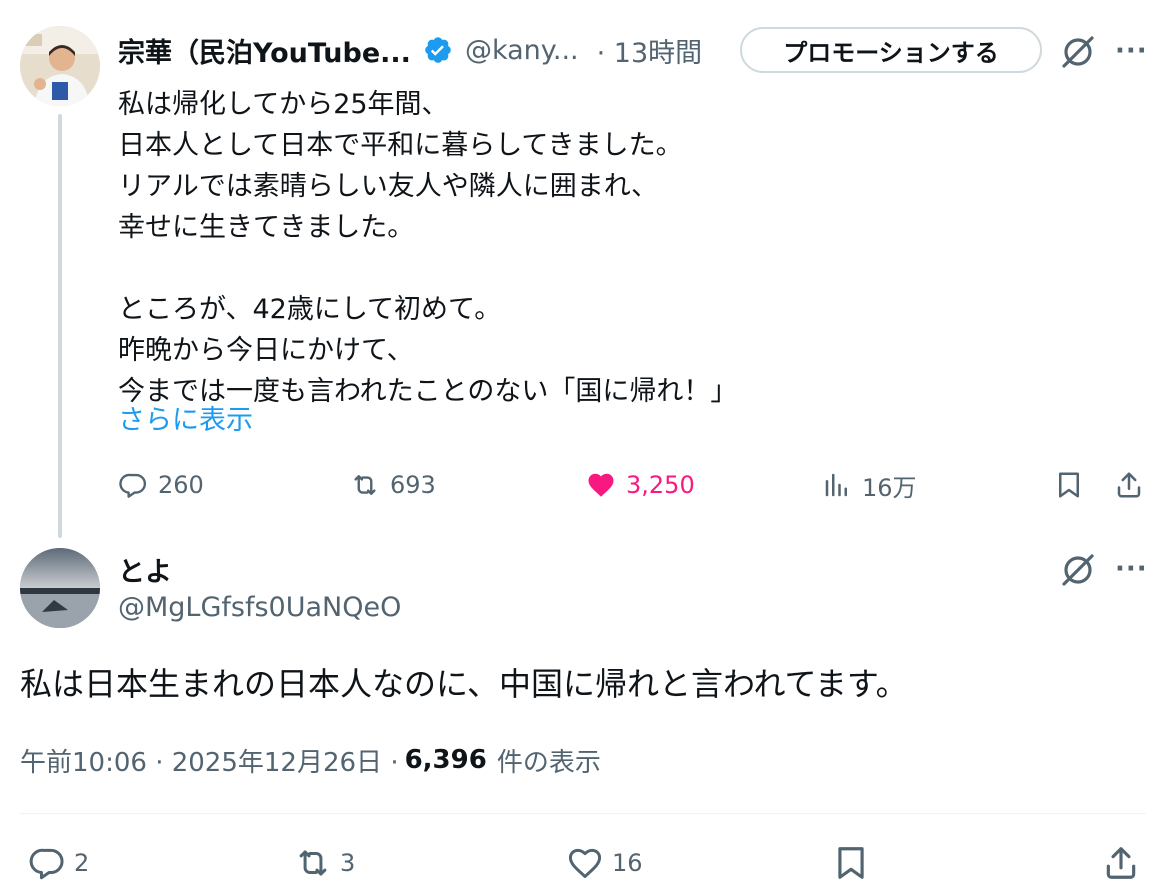 The image size is (1166, 896). Describe the element at coordinates (348, 863) in the screenshot. I see `repost-count: 3` at that location.